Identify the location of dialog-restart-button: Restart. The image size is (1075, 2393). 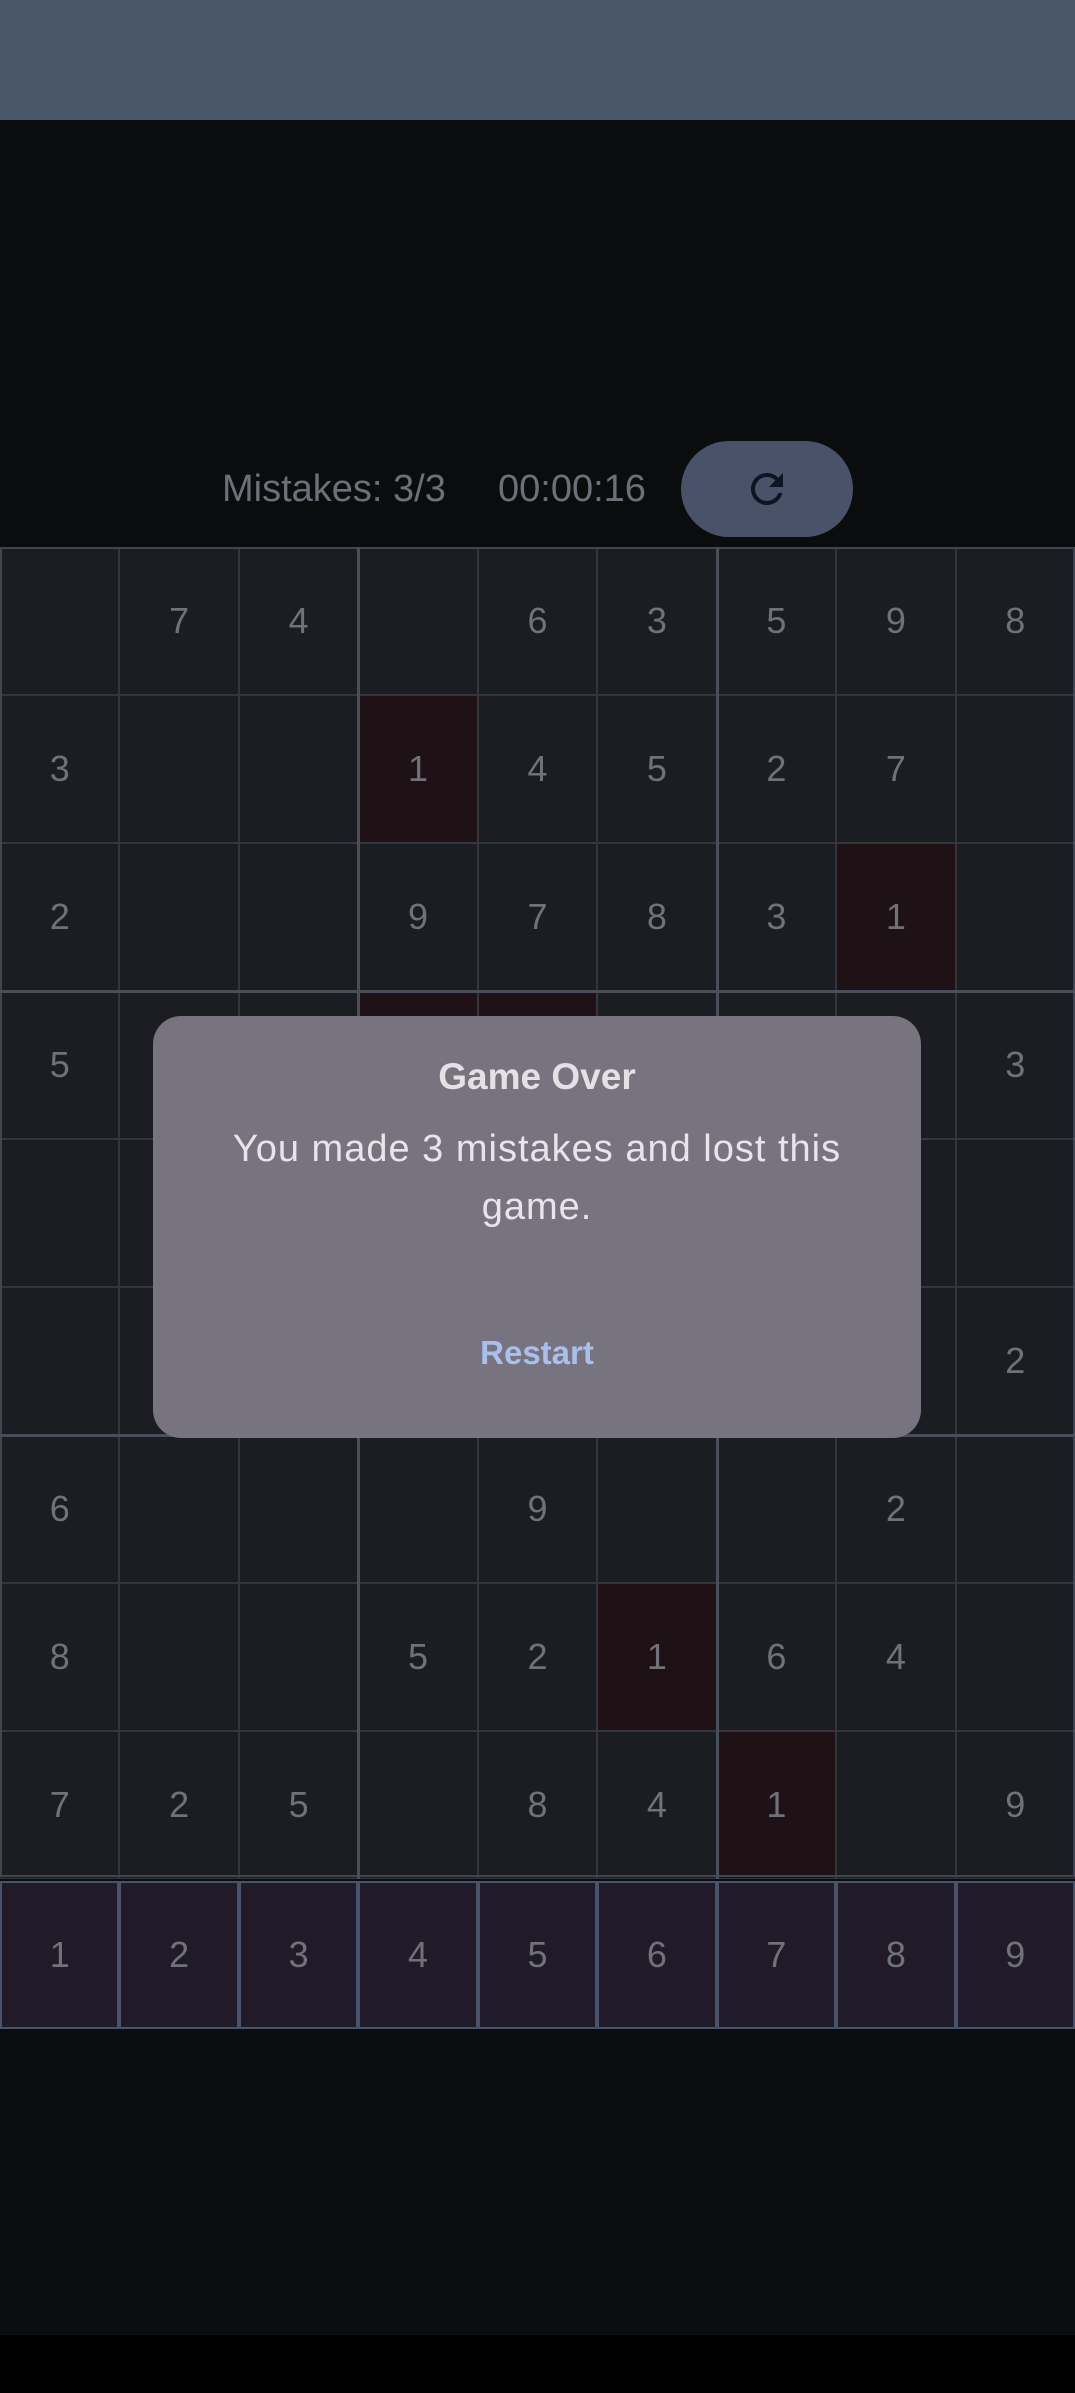
(537, 1353).